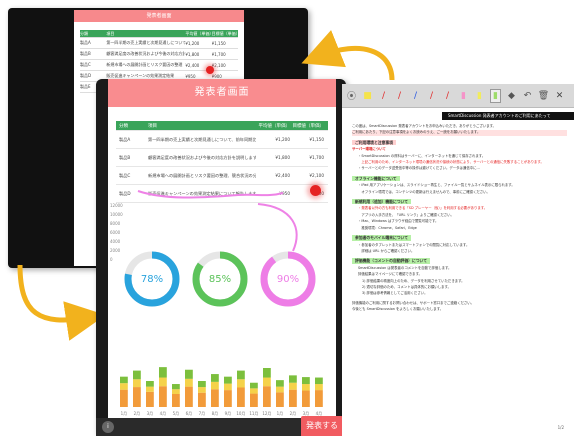 This screenshot has height=436, width=574. I want to click on table-cell: 販売促進キャンペーンの効果測定結果について報告します。, so click(202, 193).